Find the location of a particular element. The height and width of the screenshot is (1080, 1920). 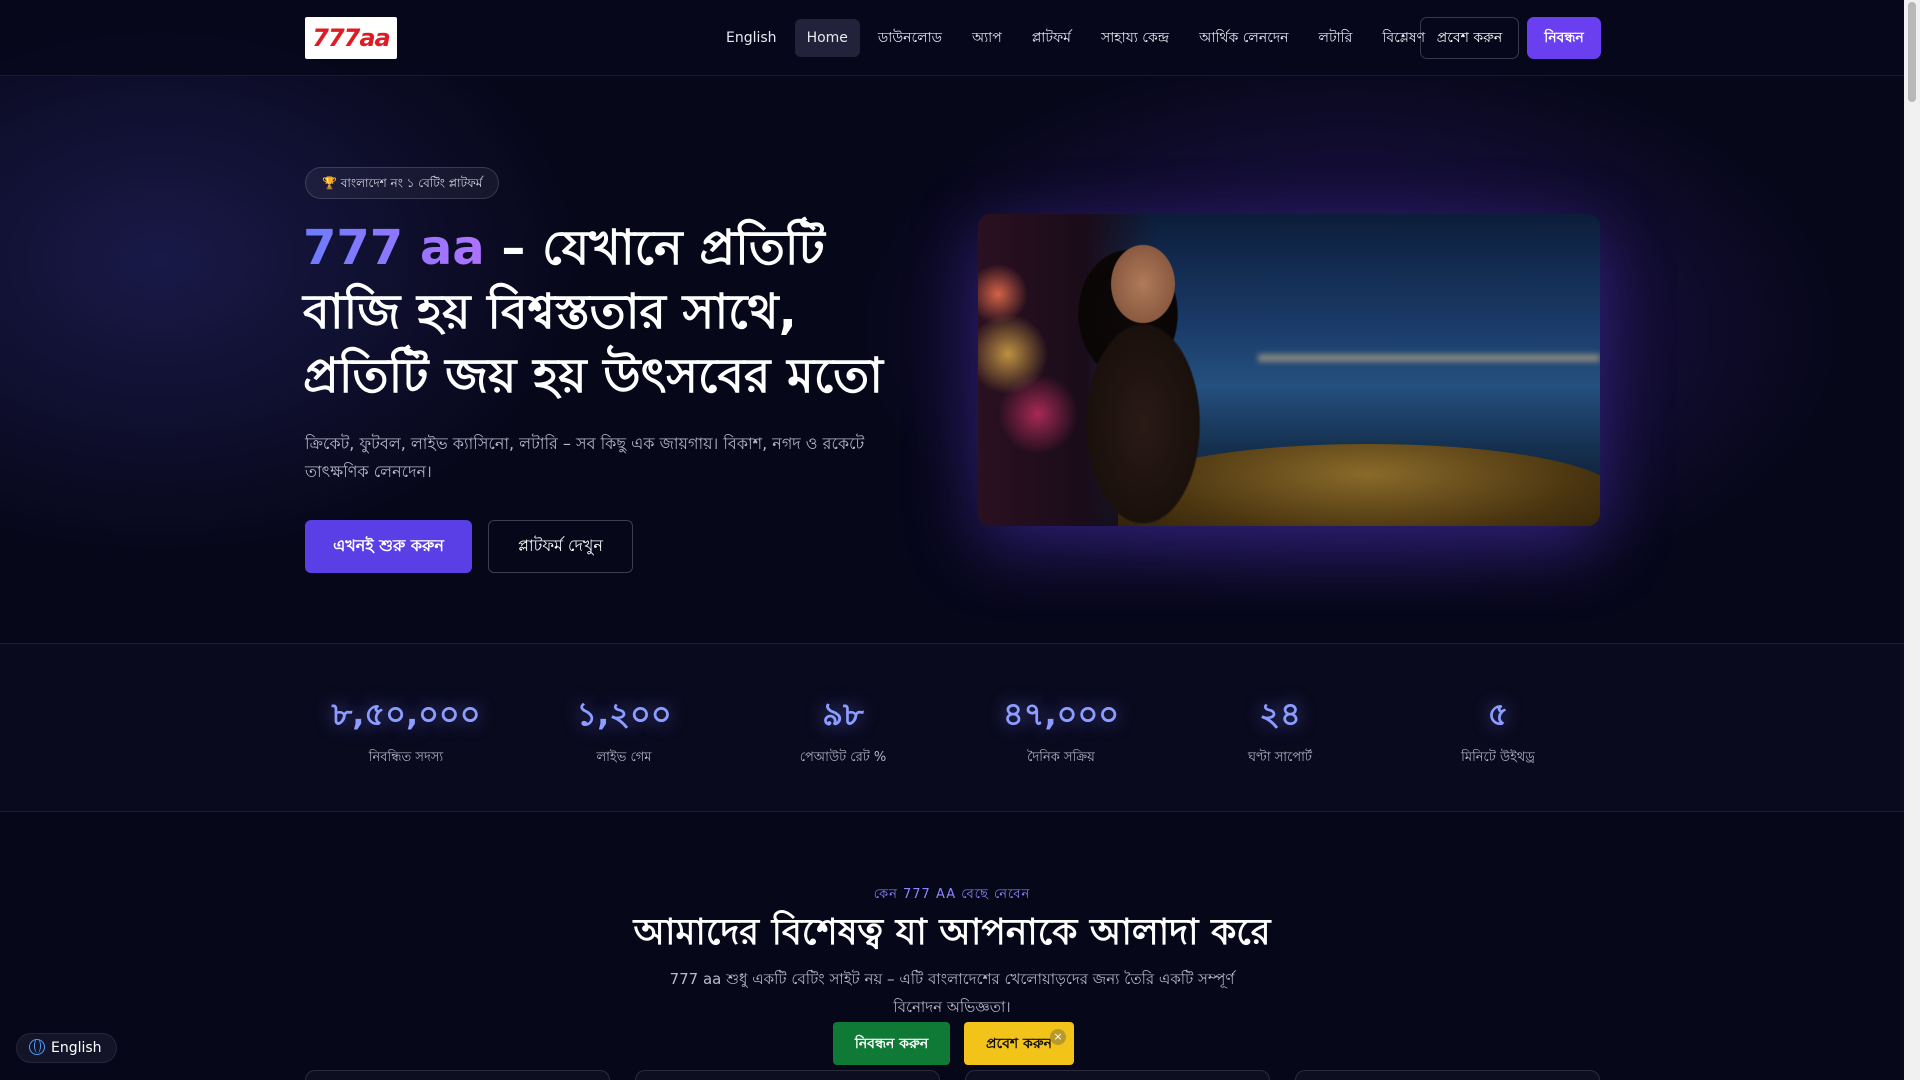

language-label: English is located at coordinates (76, 1048).